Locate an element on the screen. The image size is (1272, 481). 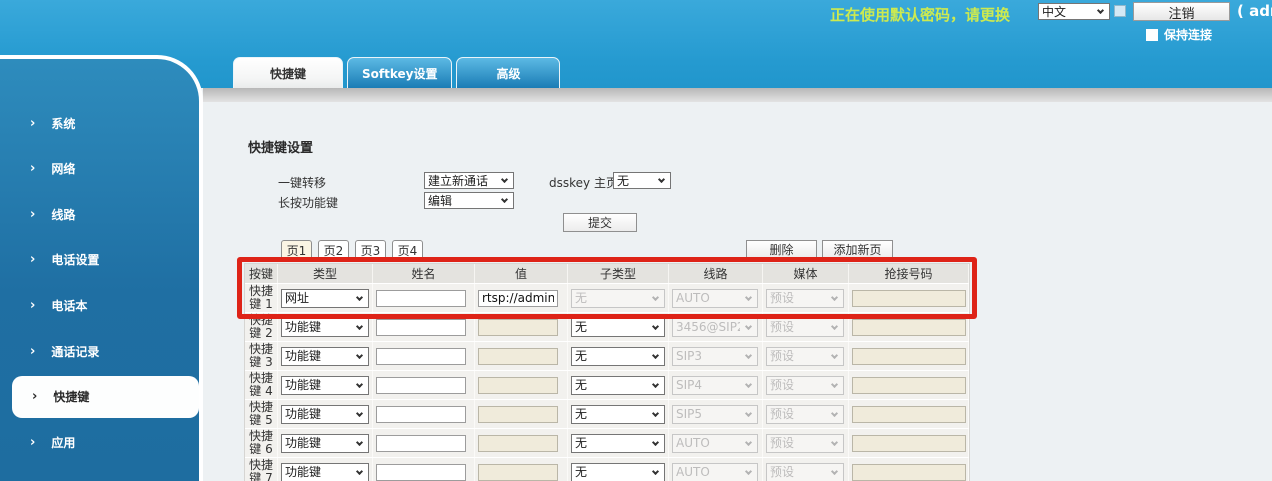
language-select: 中文 is located at coordinates (1074, 11).